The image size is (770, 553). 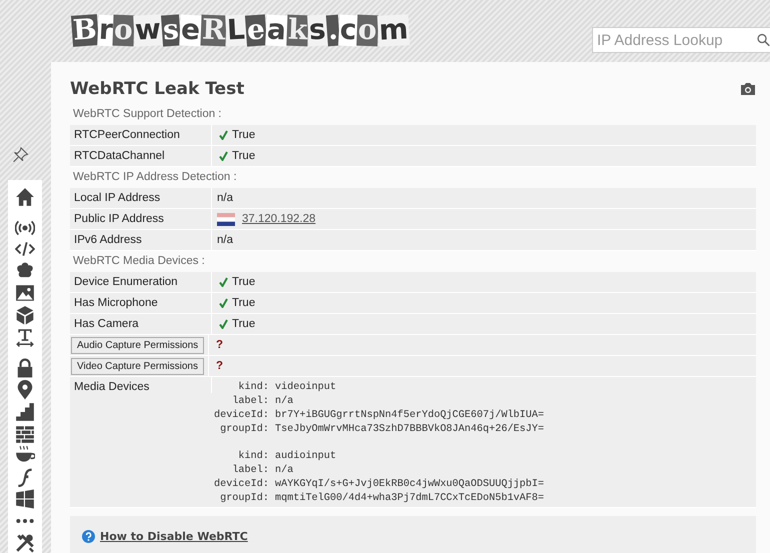 I want to click on row-label: Has Microphone, so click(x=116, y=303).